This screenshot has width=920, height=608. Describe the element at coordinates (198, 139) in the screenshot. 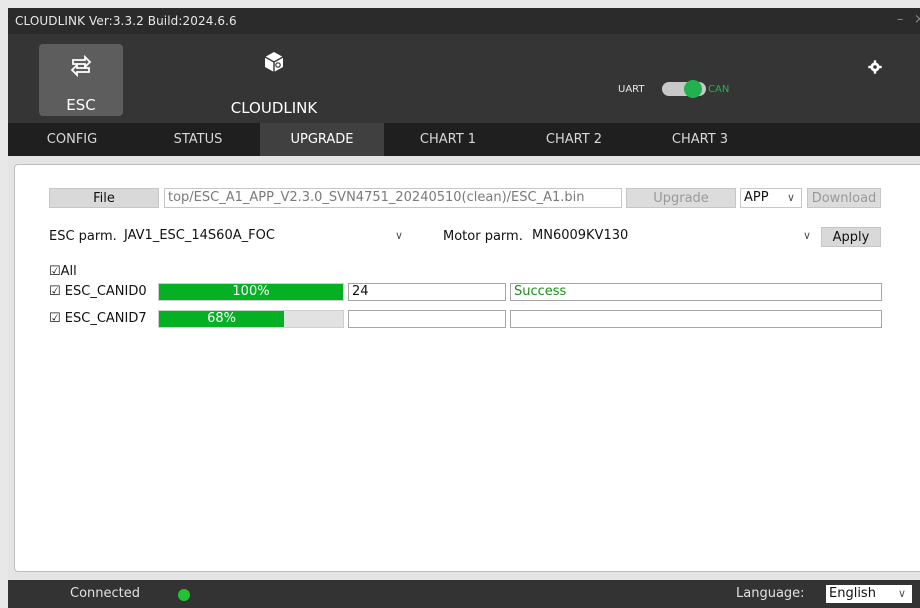

I see `tab-status: STATUS` at that location.